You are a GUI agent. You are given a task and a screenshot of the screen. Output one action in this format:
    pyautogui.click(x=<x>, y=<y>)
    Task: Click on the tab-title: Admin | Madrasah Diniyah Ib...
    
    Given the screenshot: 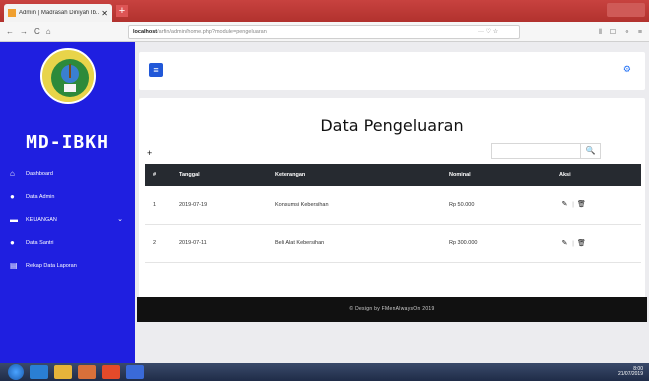 What is the action you would take?
    pyautogui.click(x=59, y=13)
    